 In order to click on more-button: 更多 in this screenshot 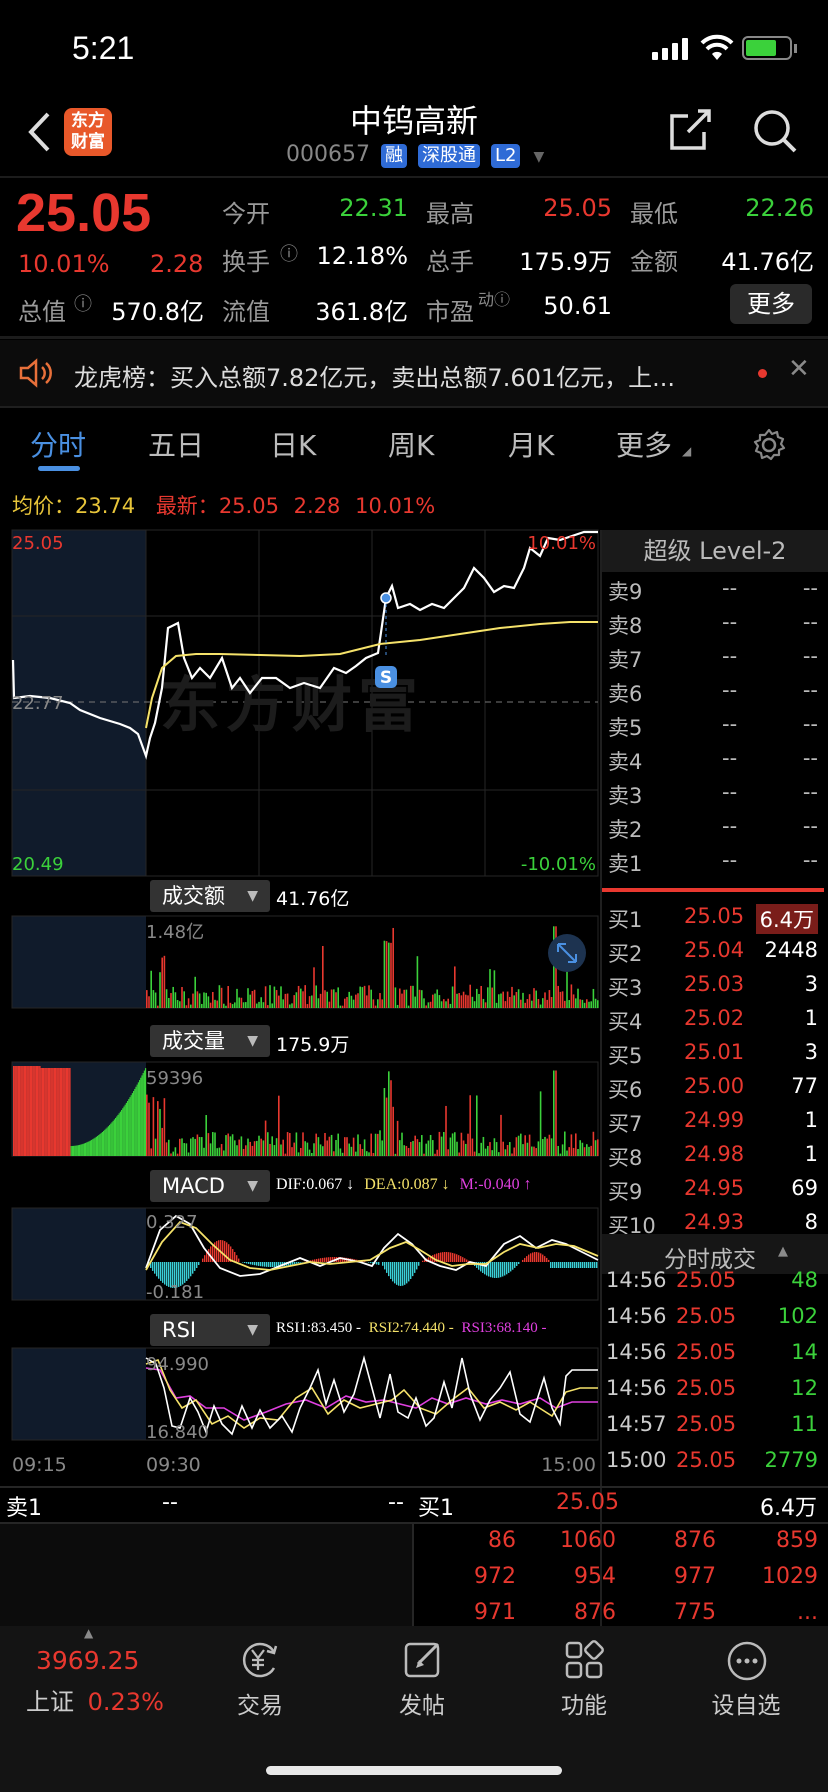, I will do `click(771, 304)`.